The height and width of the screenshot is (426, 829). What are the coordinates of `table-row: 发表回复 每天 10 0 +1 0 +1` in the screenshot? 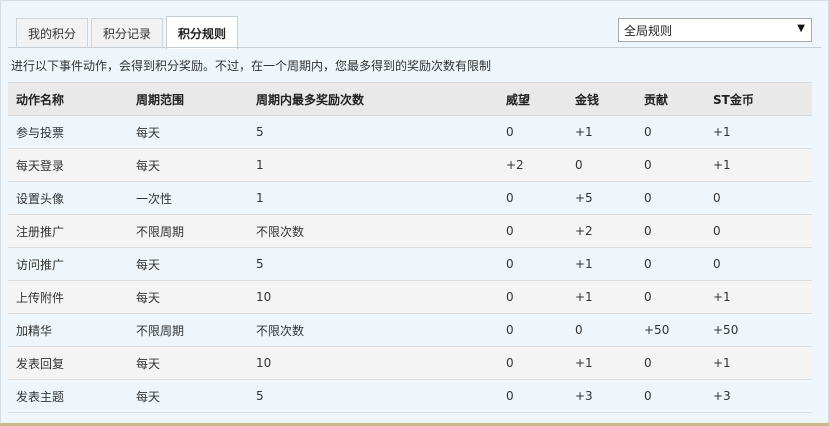 It's located at (410, 363).